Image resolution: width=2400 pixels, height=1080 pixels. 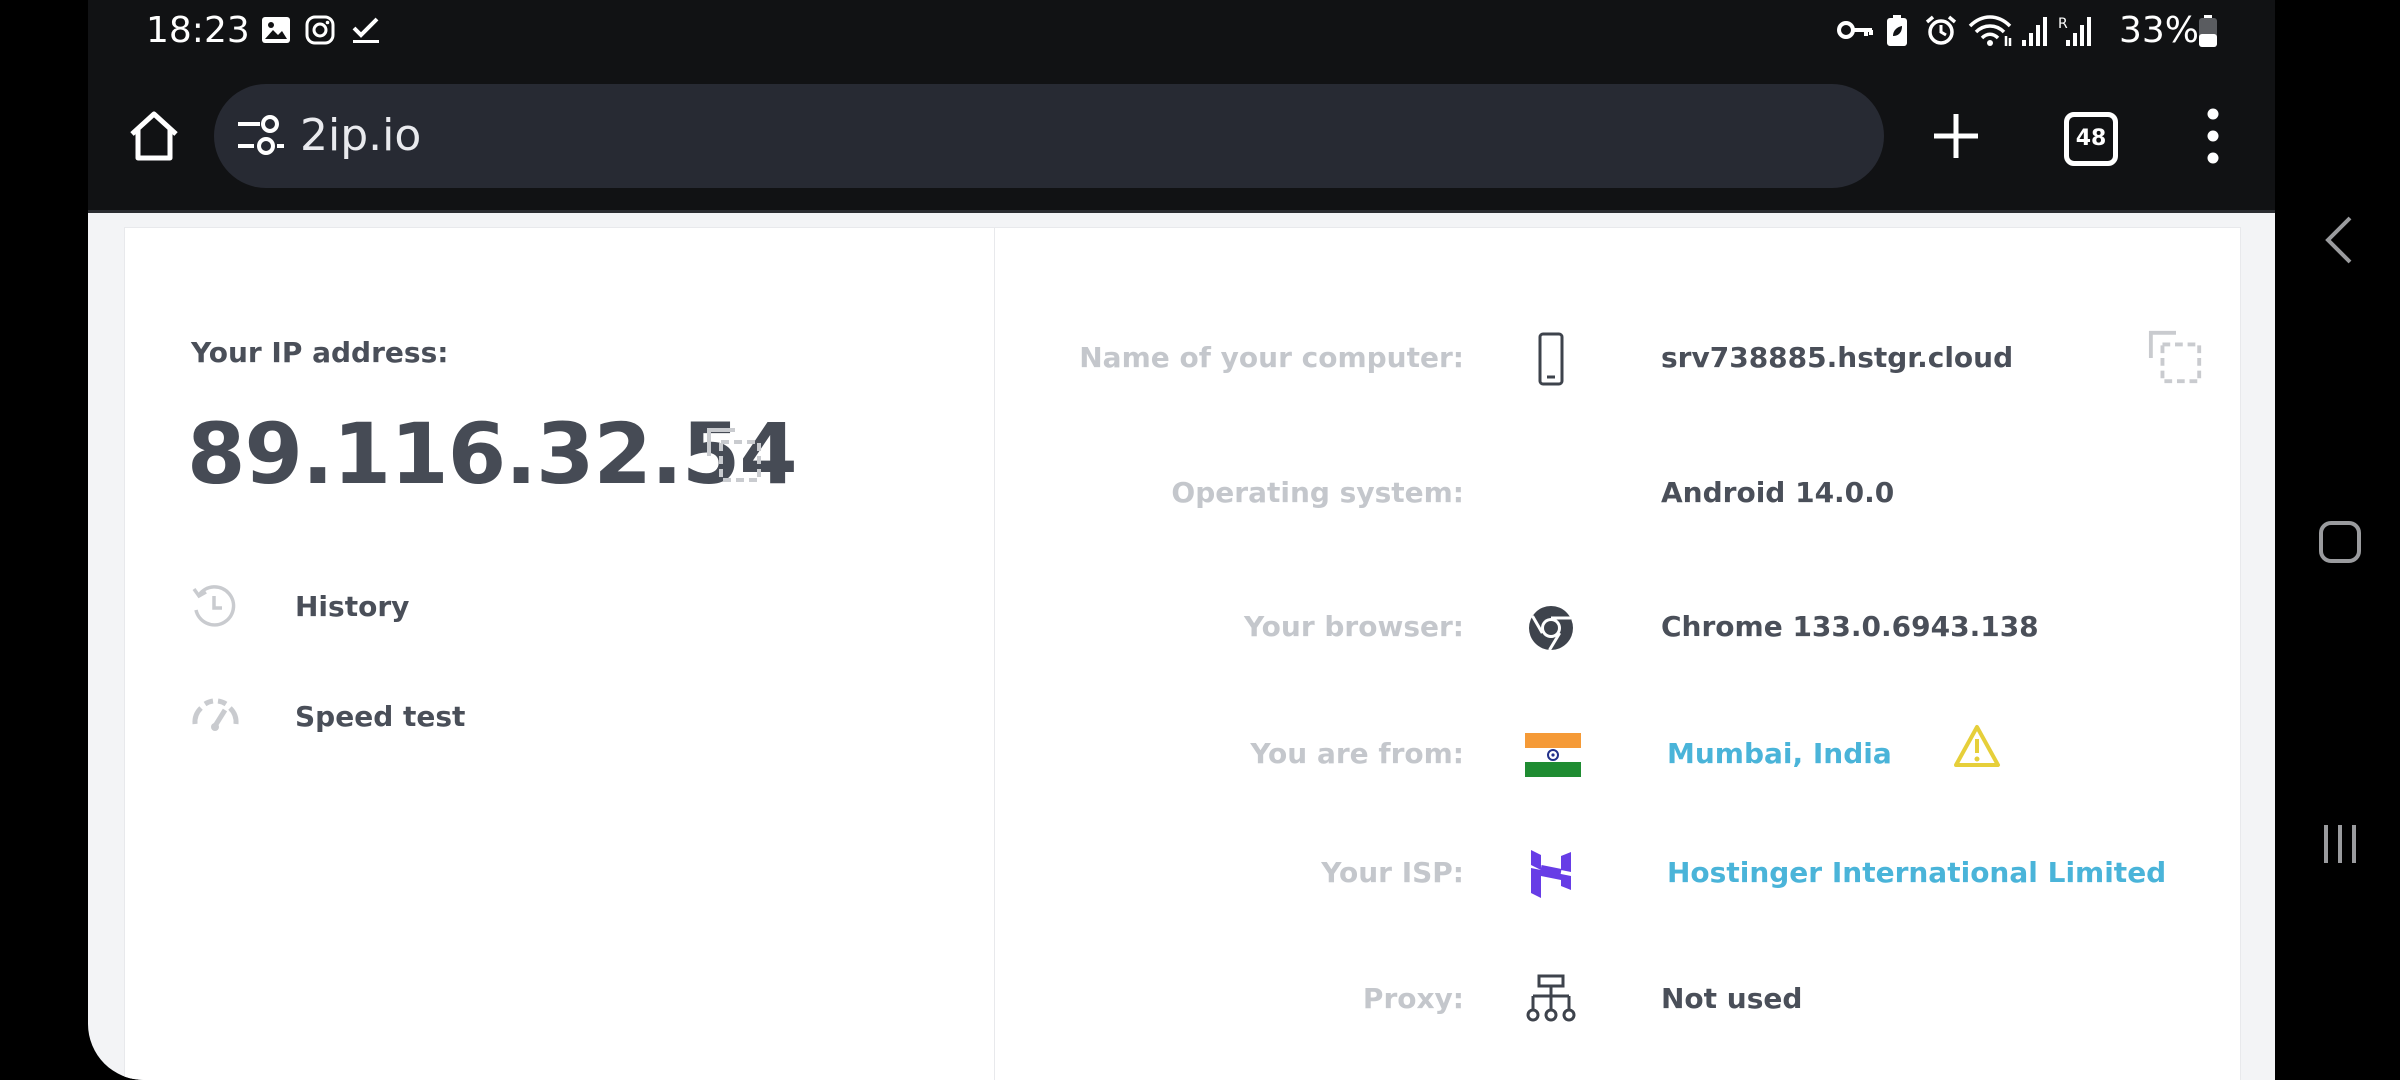 I want to click on site-settings-icon, so click(x=261, y=136).